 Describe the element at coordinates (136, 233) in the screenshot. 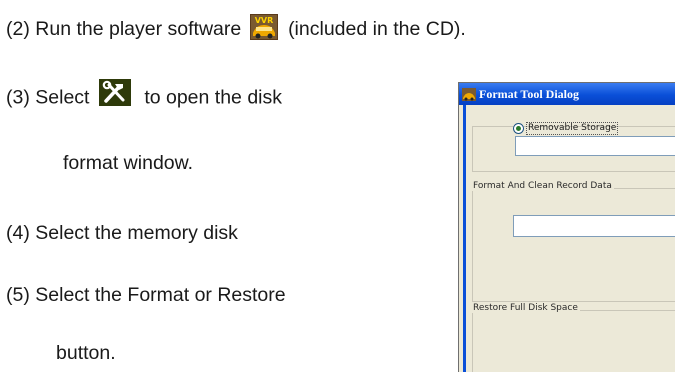

I see `step-4-text: Select the memory disk` at that location.